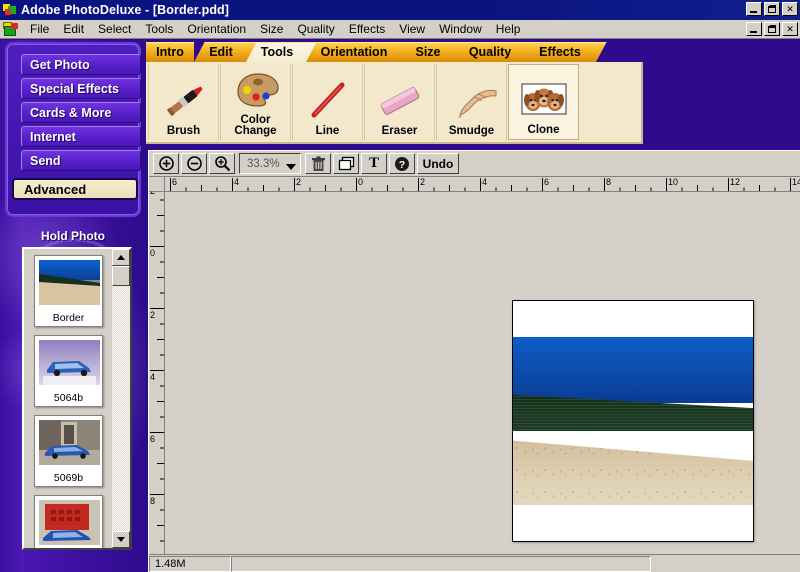  I want to click on menu-item-view: View, so click(412, 29).